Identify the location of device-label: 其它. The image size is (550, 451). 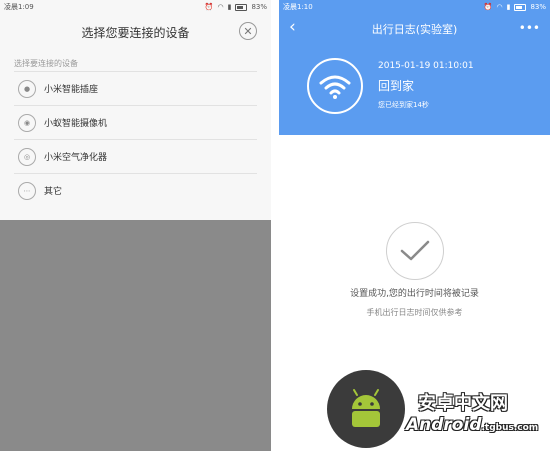
(53, 192).